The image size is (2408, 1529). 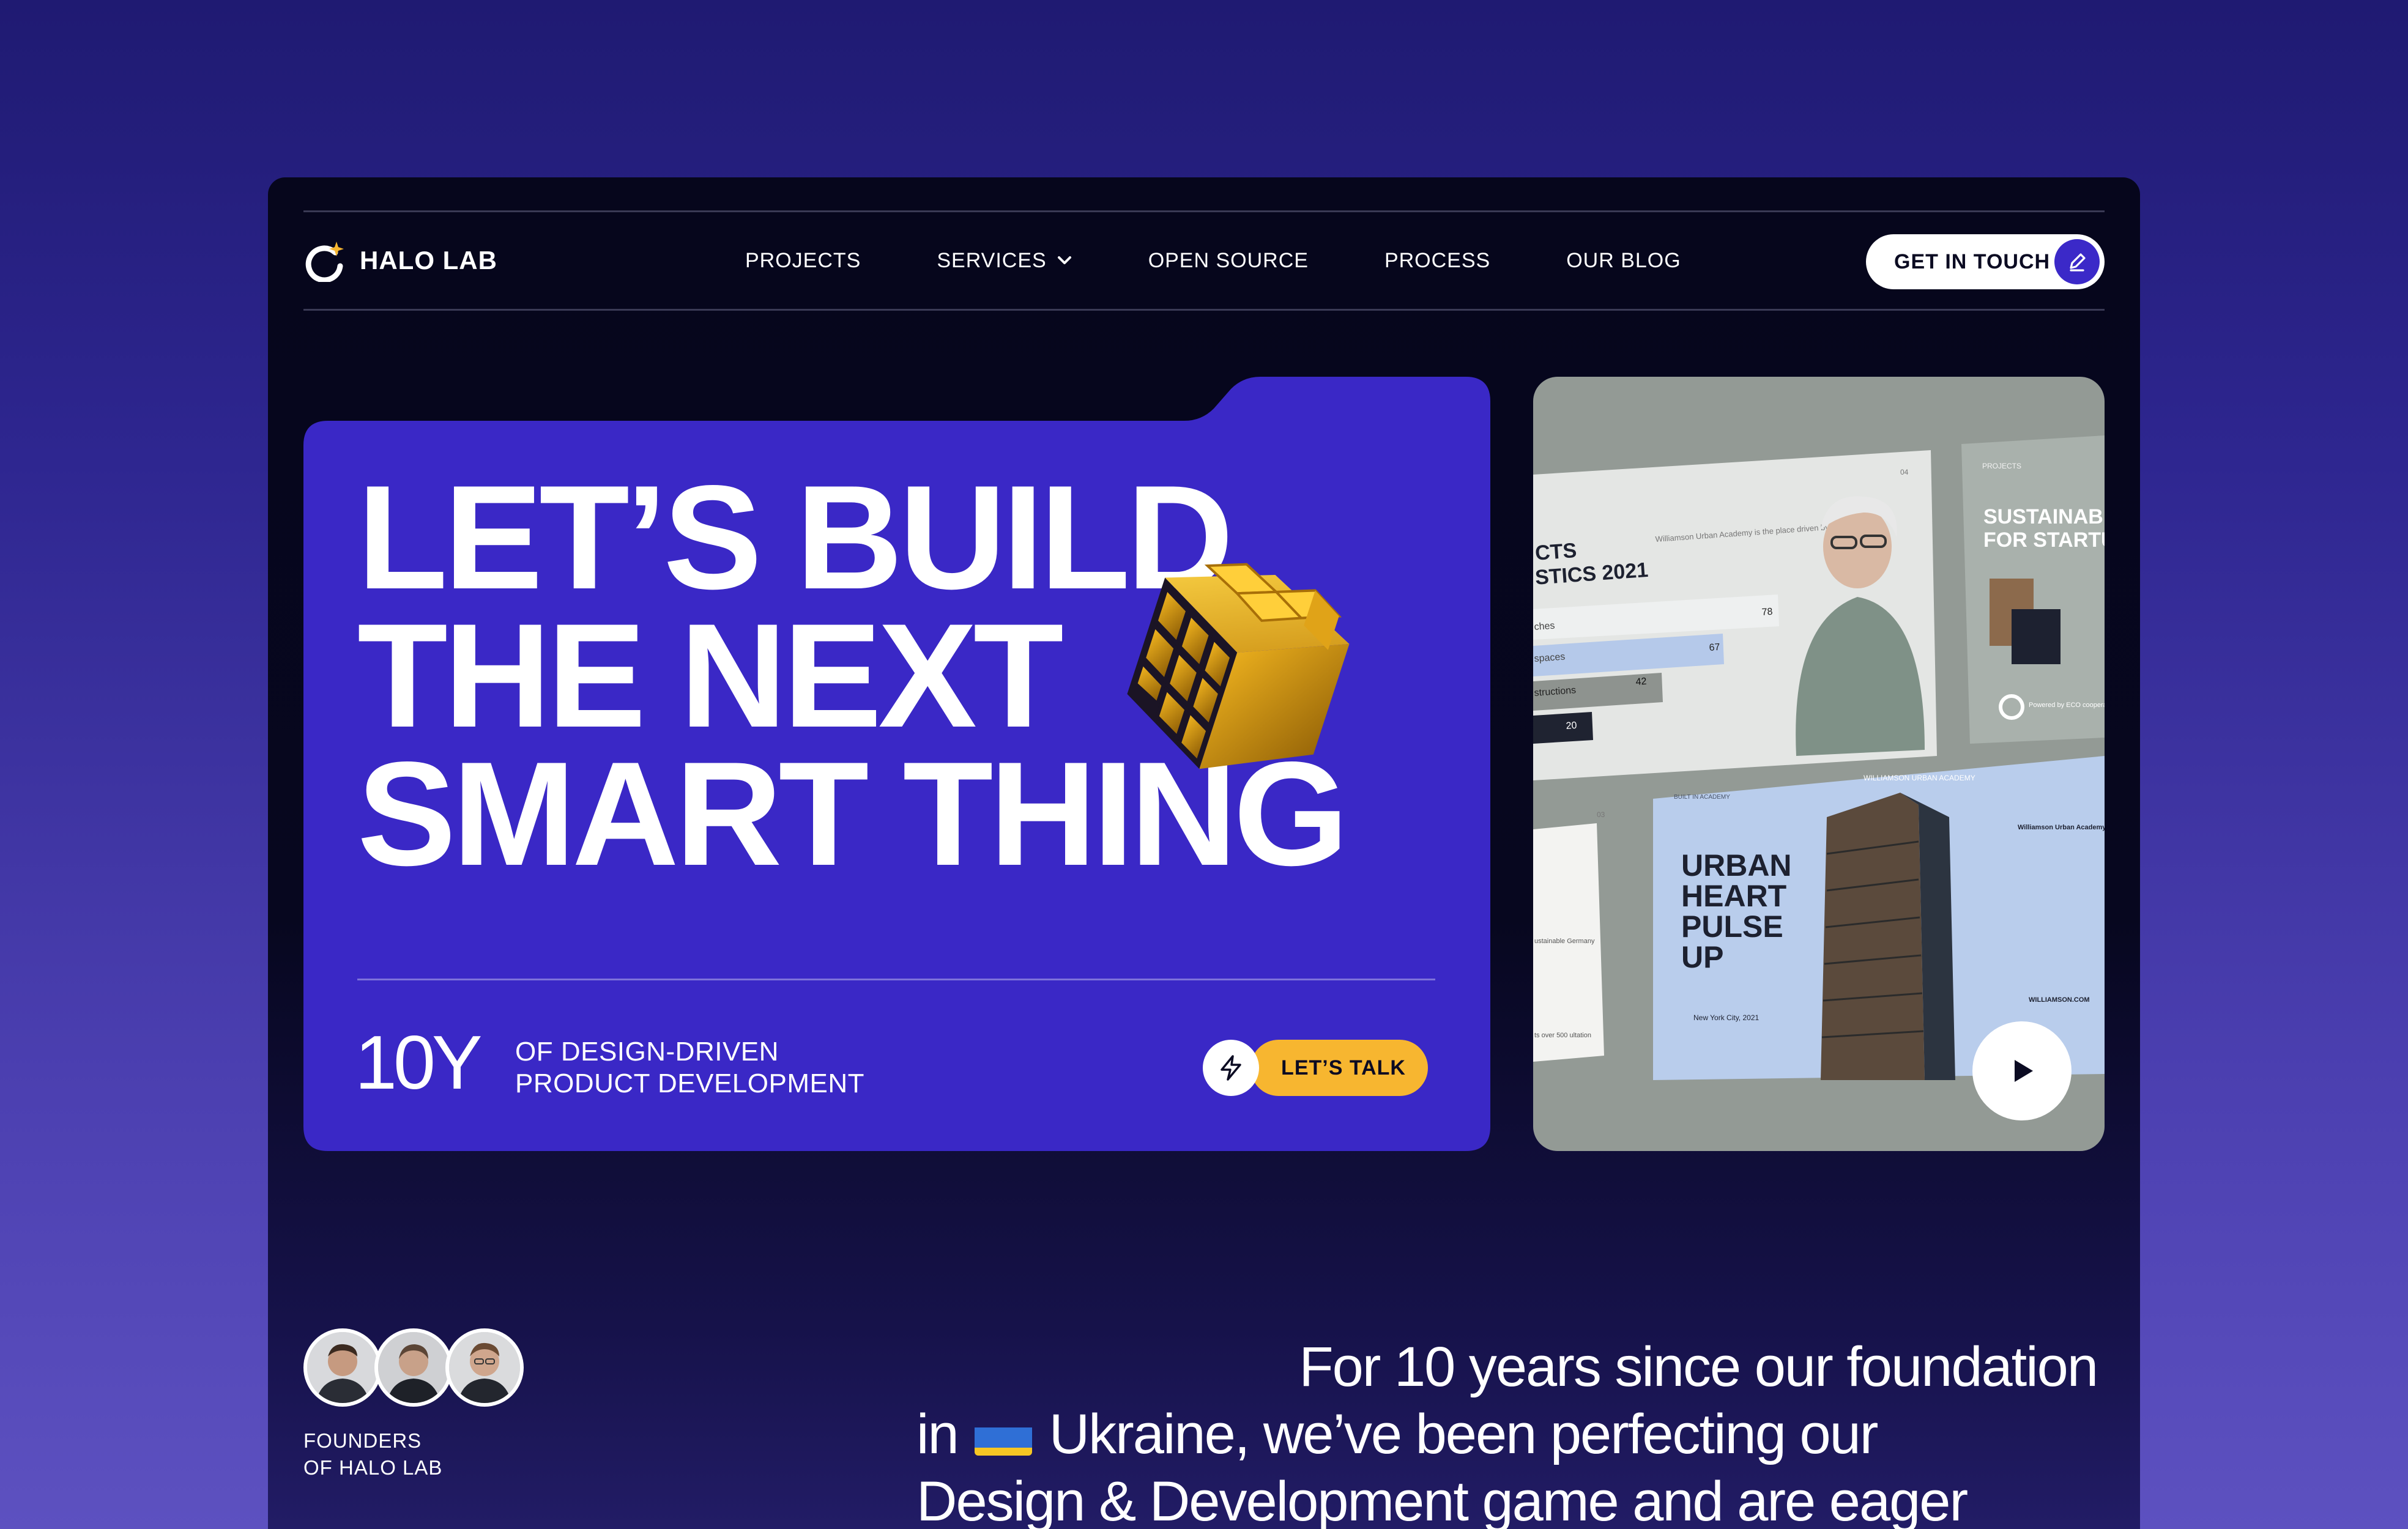 What do you see at coordinates (1734, 896) in the screenshot?
I see `card3-heading-line-2: HEART` at bounding box center [1734, 896].